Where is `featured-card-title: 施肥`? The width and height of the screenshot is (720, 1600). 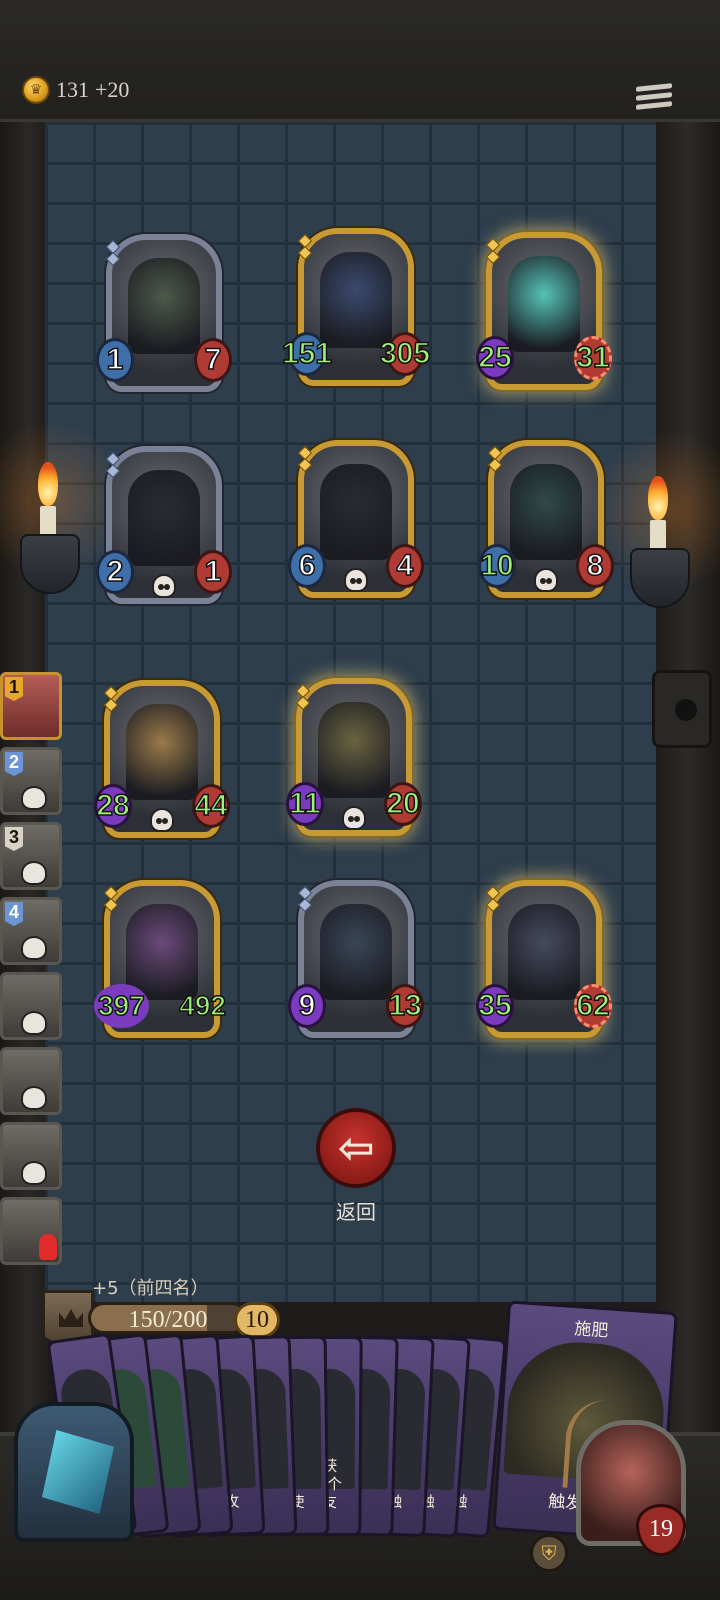 featured-card-title: 施肥 is located at coordinates (591, 1330).